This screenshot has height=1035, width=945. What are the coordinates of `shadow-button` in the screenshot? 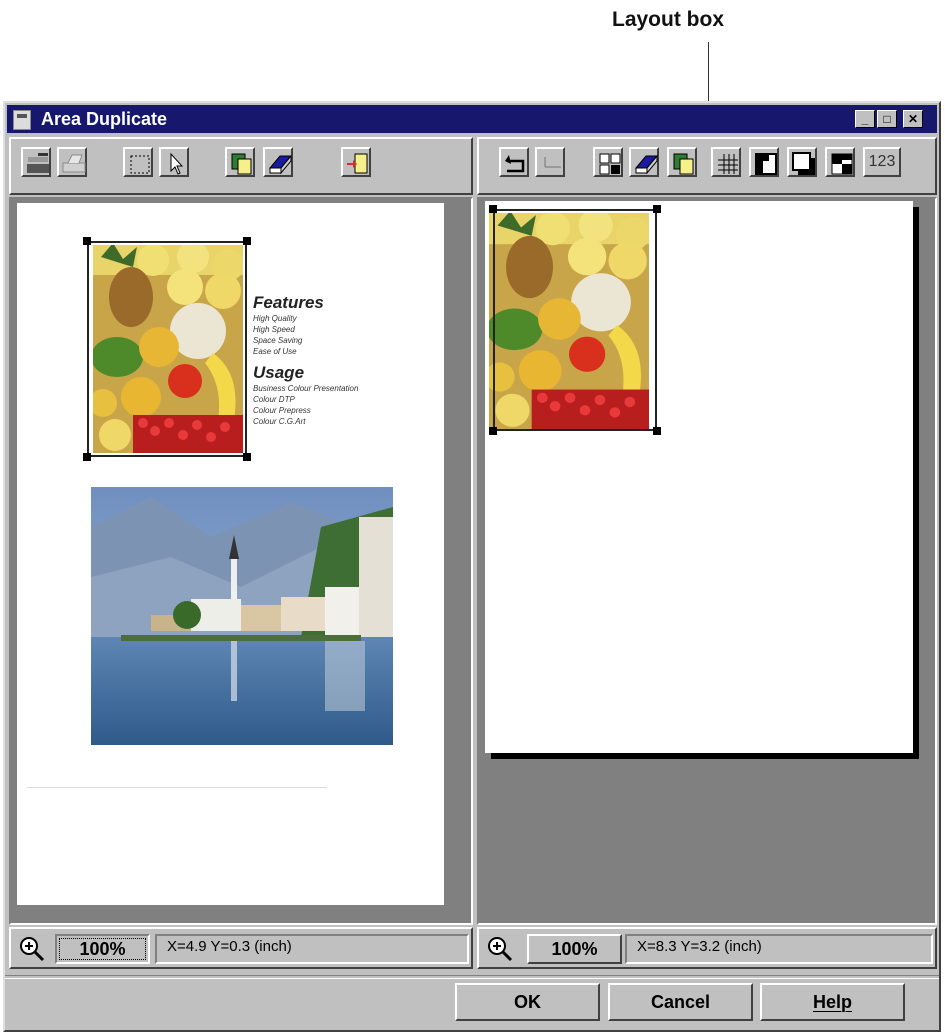 It's located at (802, 162).